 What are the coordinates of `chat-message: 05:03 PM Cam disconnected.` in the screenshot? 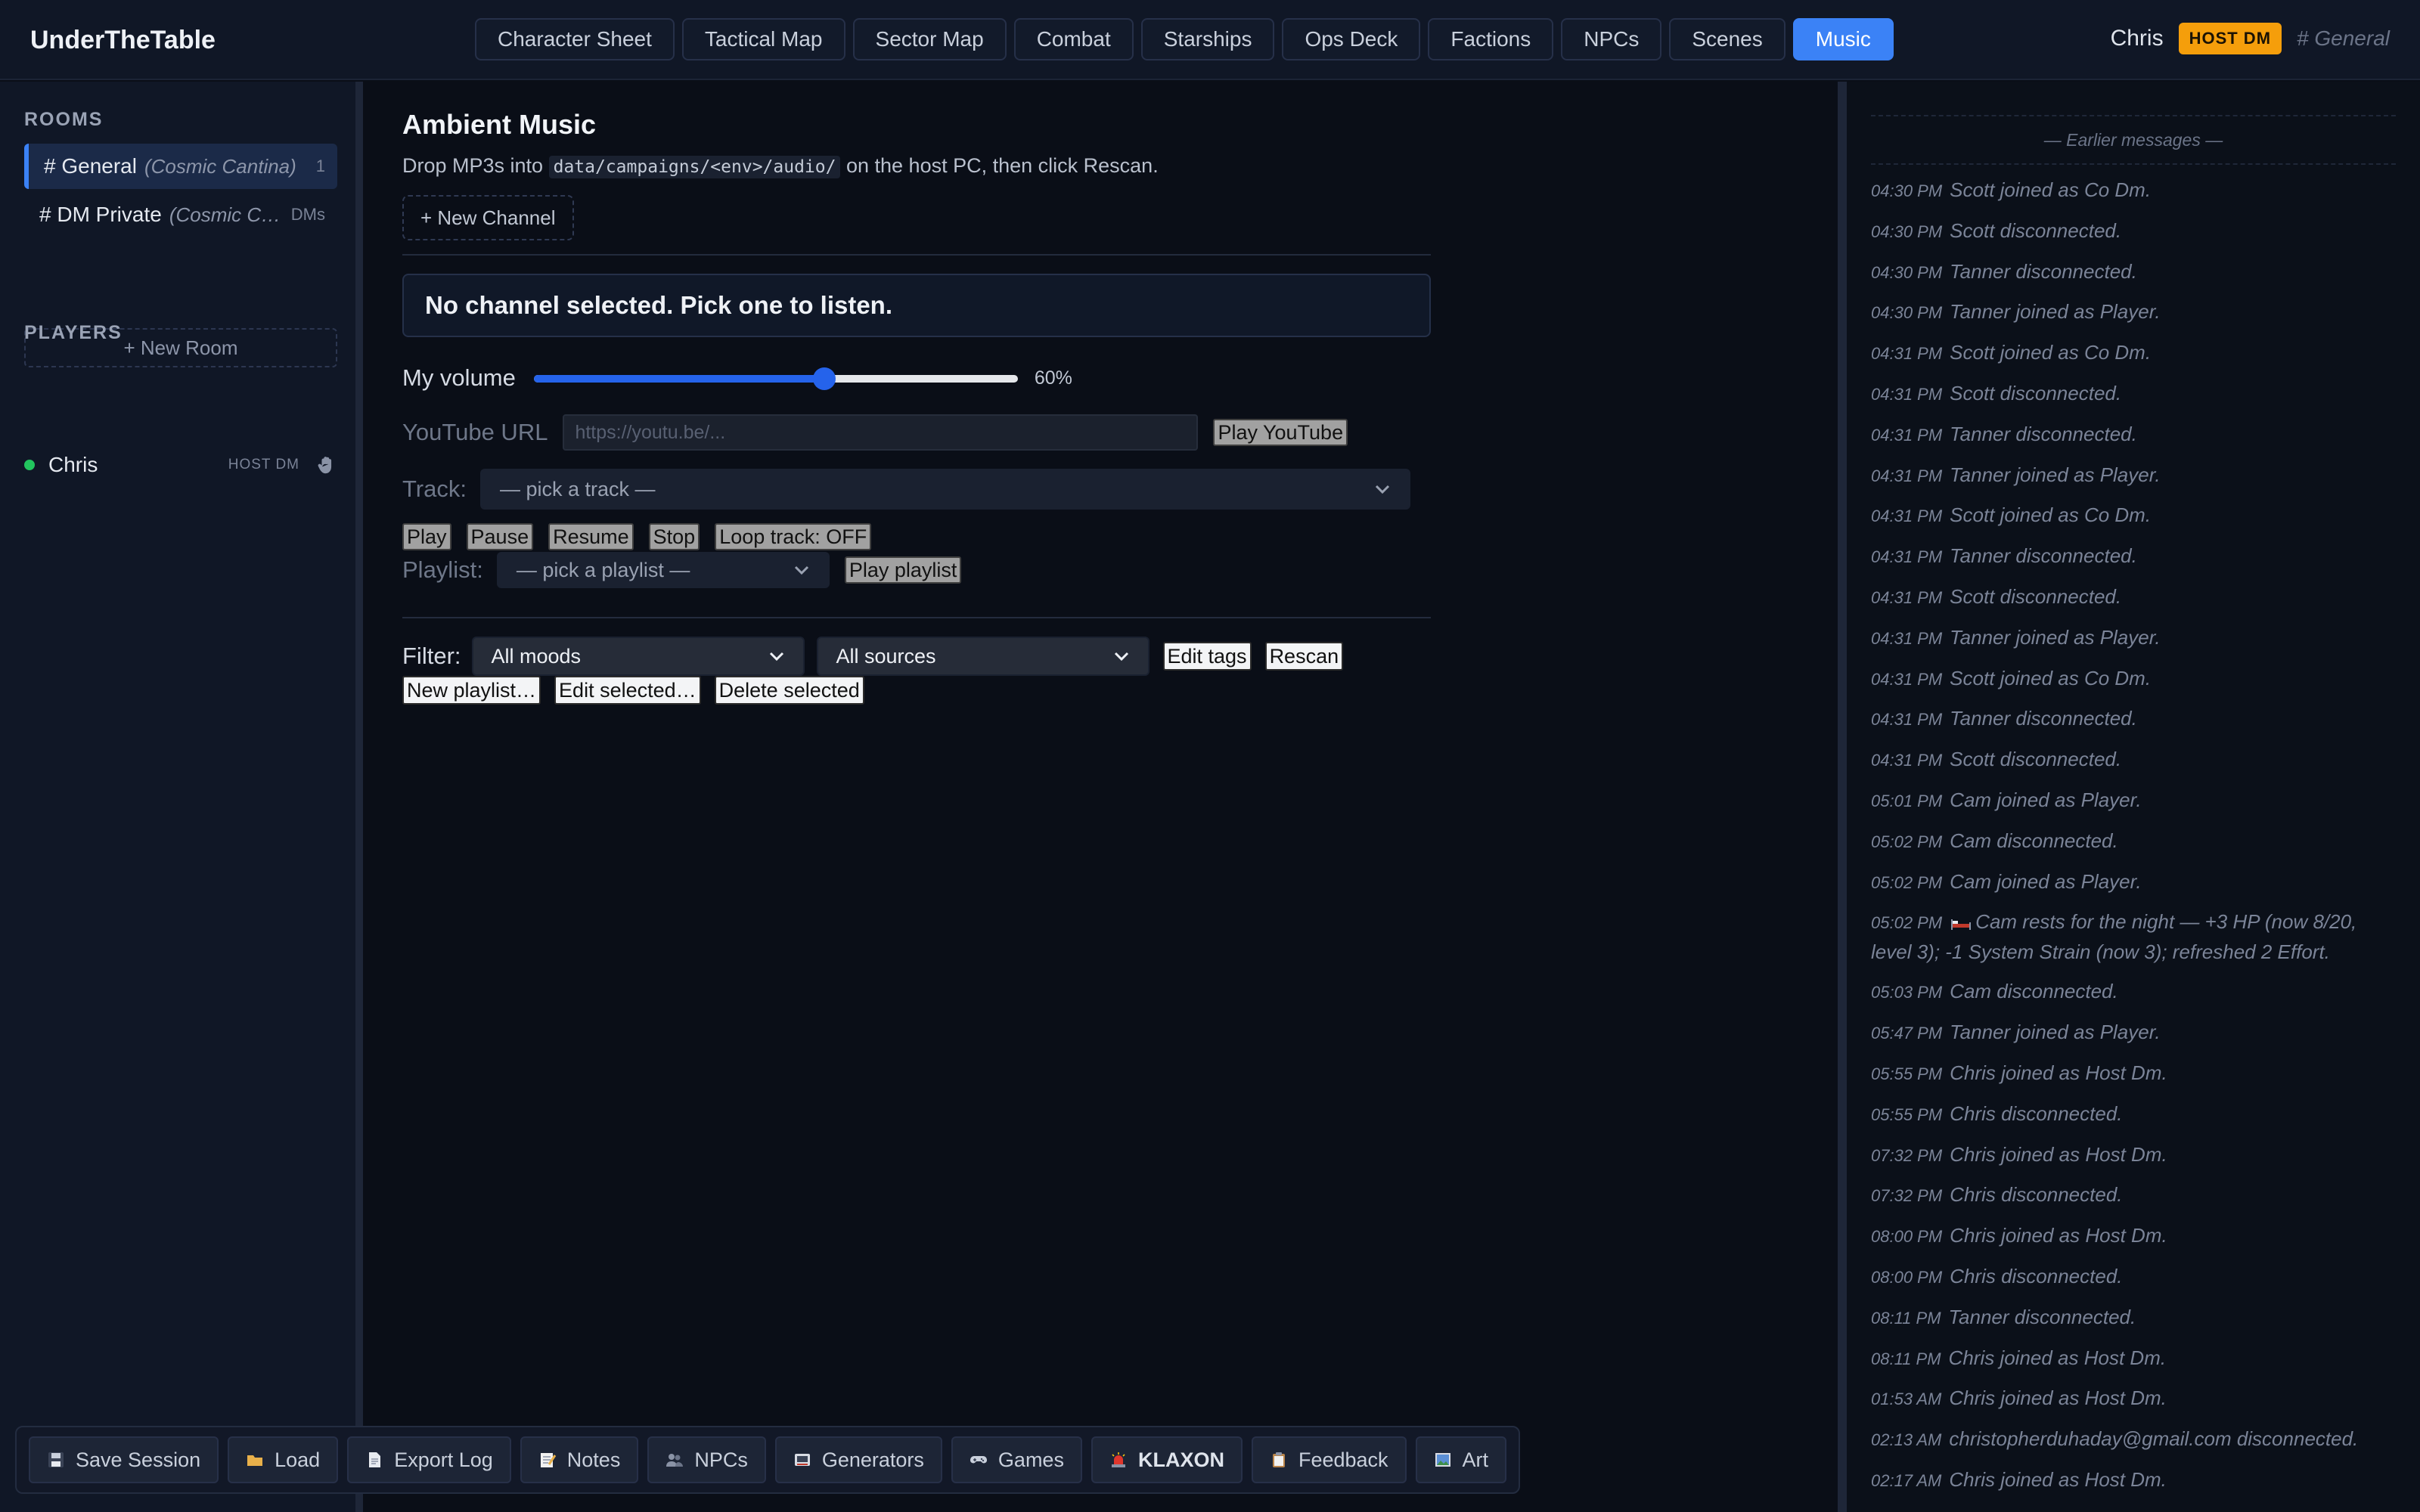 It's located at (2133, 992).